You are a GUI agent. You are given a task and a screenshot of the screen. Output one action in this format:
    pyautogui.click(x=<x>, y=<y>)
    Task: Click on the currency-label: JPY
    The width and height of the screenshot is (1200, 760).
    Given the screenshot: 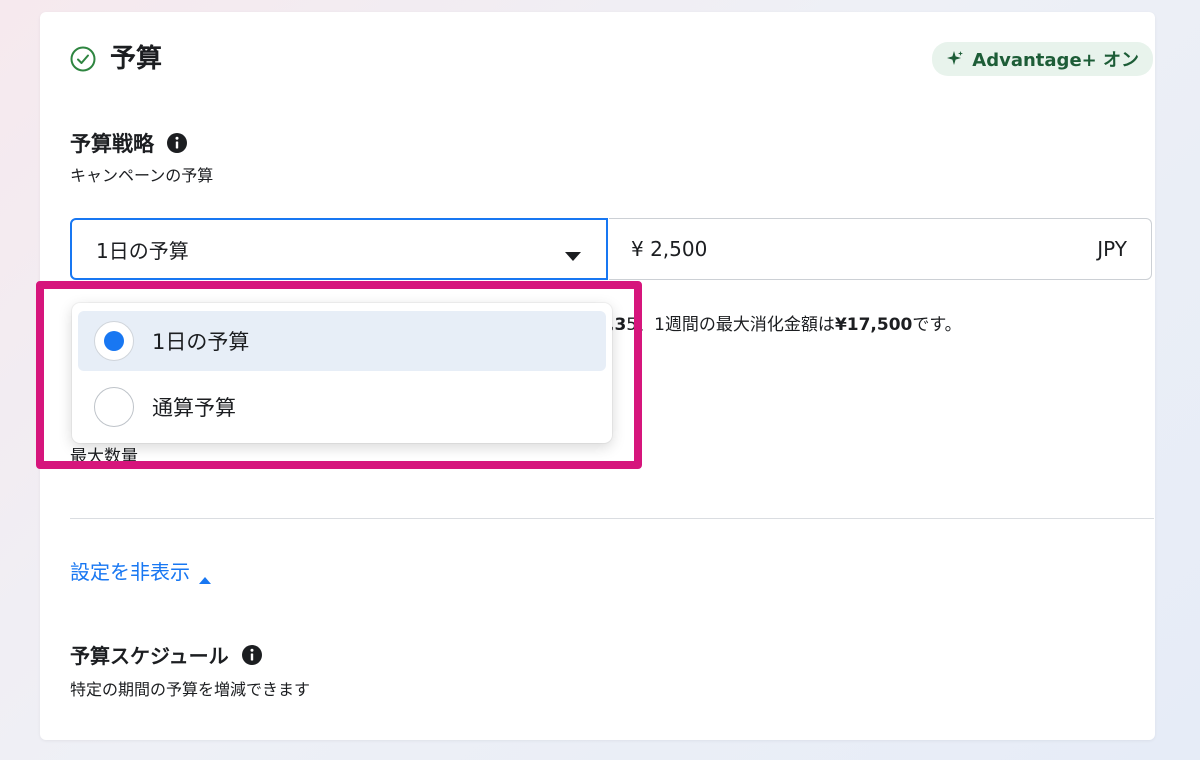 What is the action you would take?
    pyautogui.click(x=1112, y=249)
    